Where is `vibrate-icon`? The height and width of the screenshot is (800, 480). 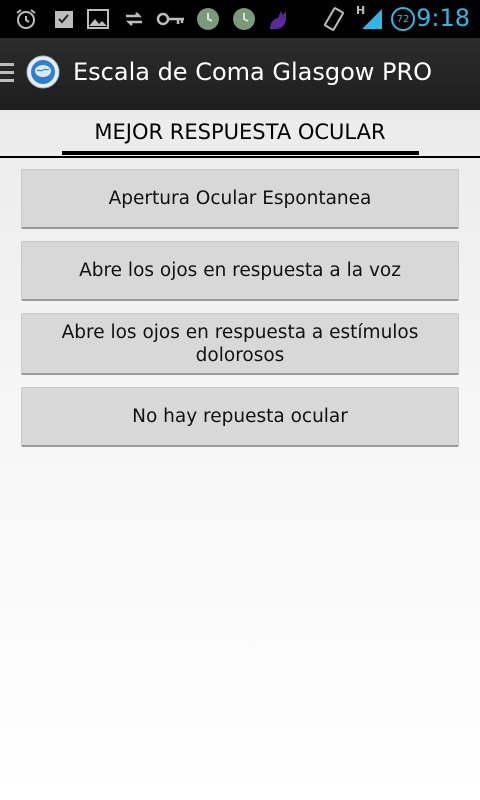
vibrate-icon is located at coordinates (334, 19).